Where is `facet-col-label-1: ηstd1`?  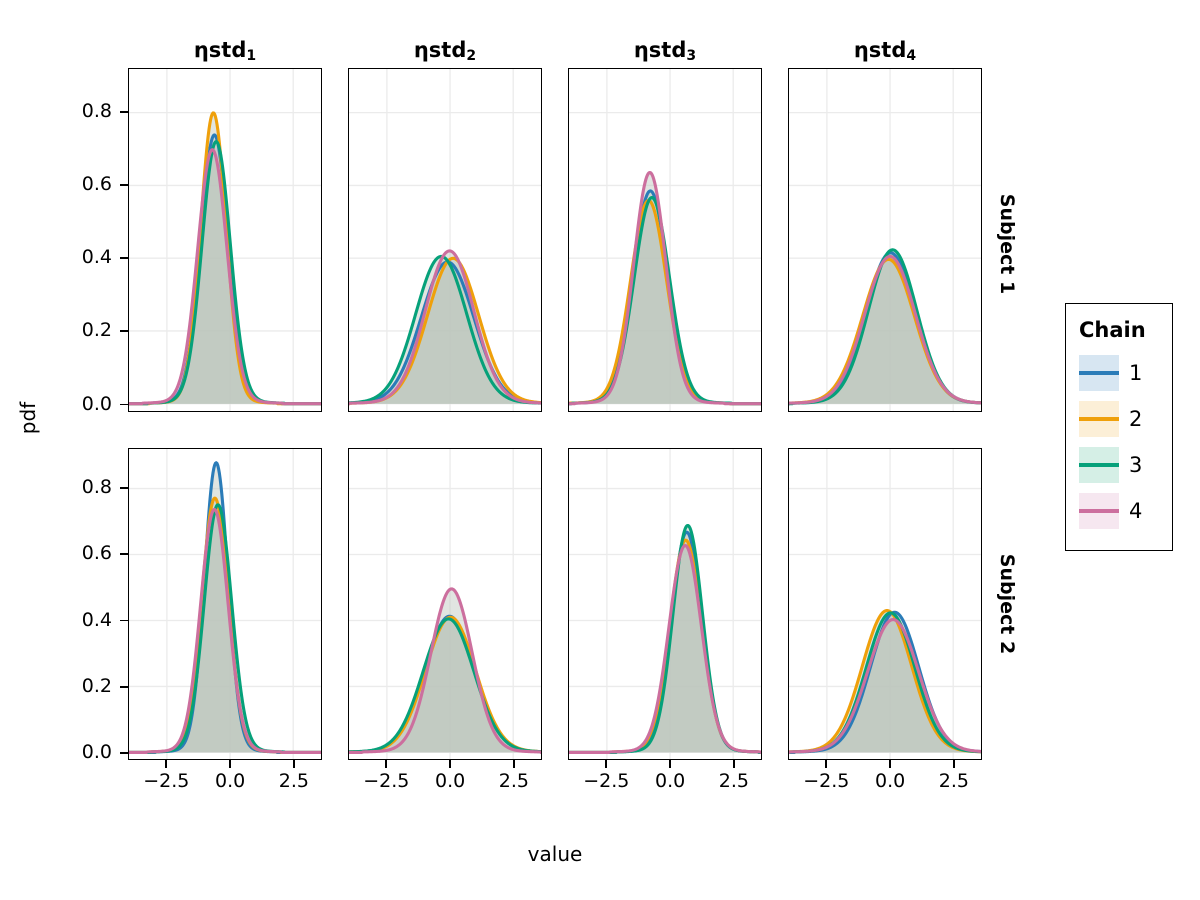 facet-col-label-1: ηstd1 is located at coordinates (225, 51).